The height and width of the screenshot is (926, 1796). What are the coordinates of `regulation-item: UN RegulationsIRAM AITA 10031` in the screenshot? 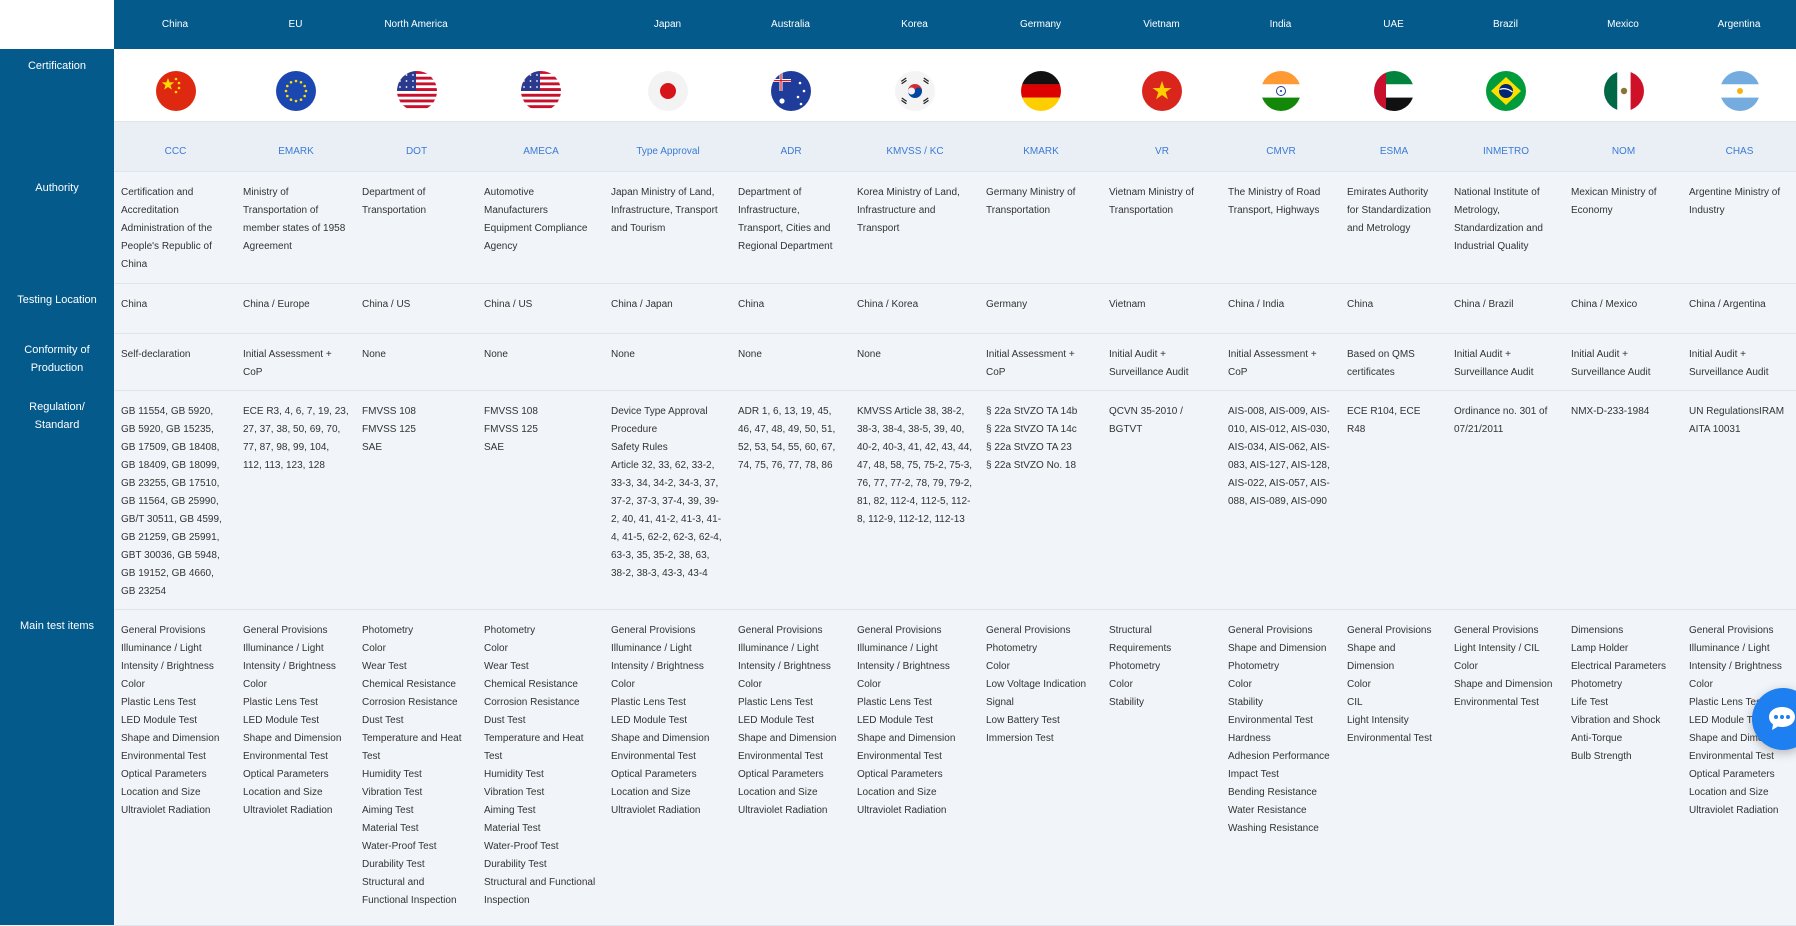 It's located at (1737, 420).